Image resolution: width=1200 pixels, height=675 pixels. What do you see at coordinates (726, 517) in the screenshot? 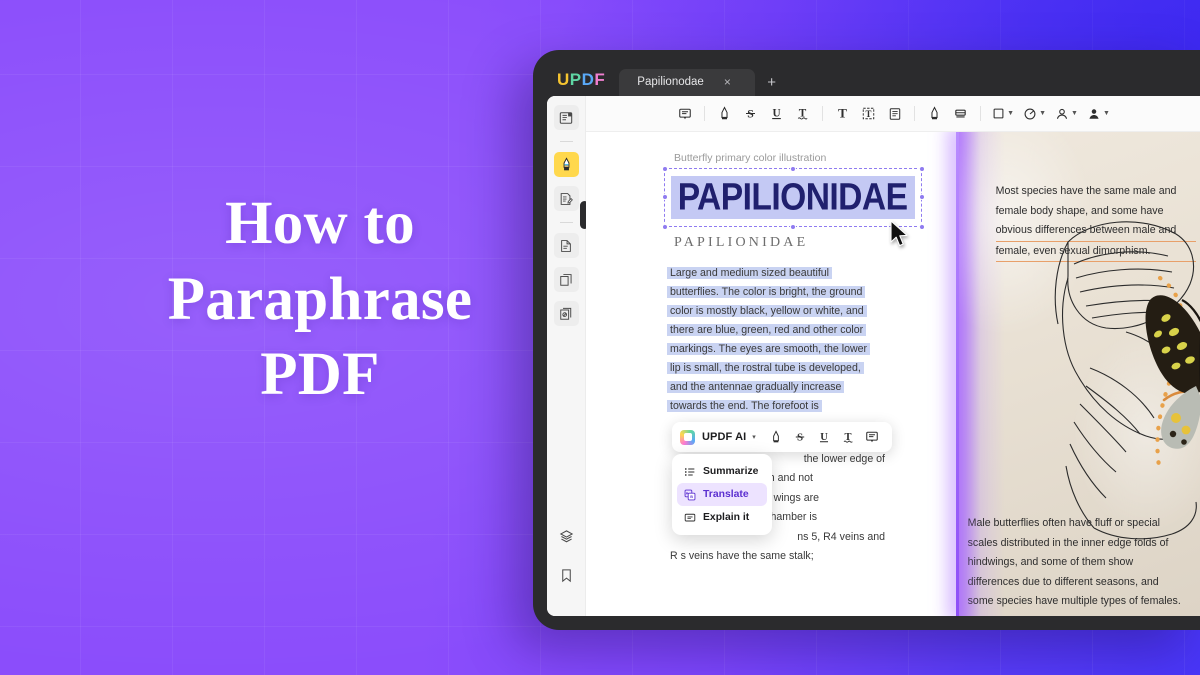
I see `menu-item-label: Explain it` at bounding box center [726, 517].